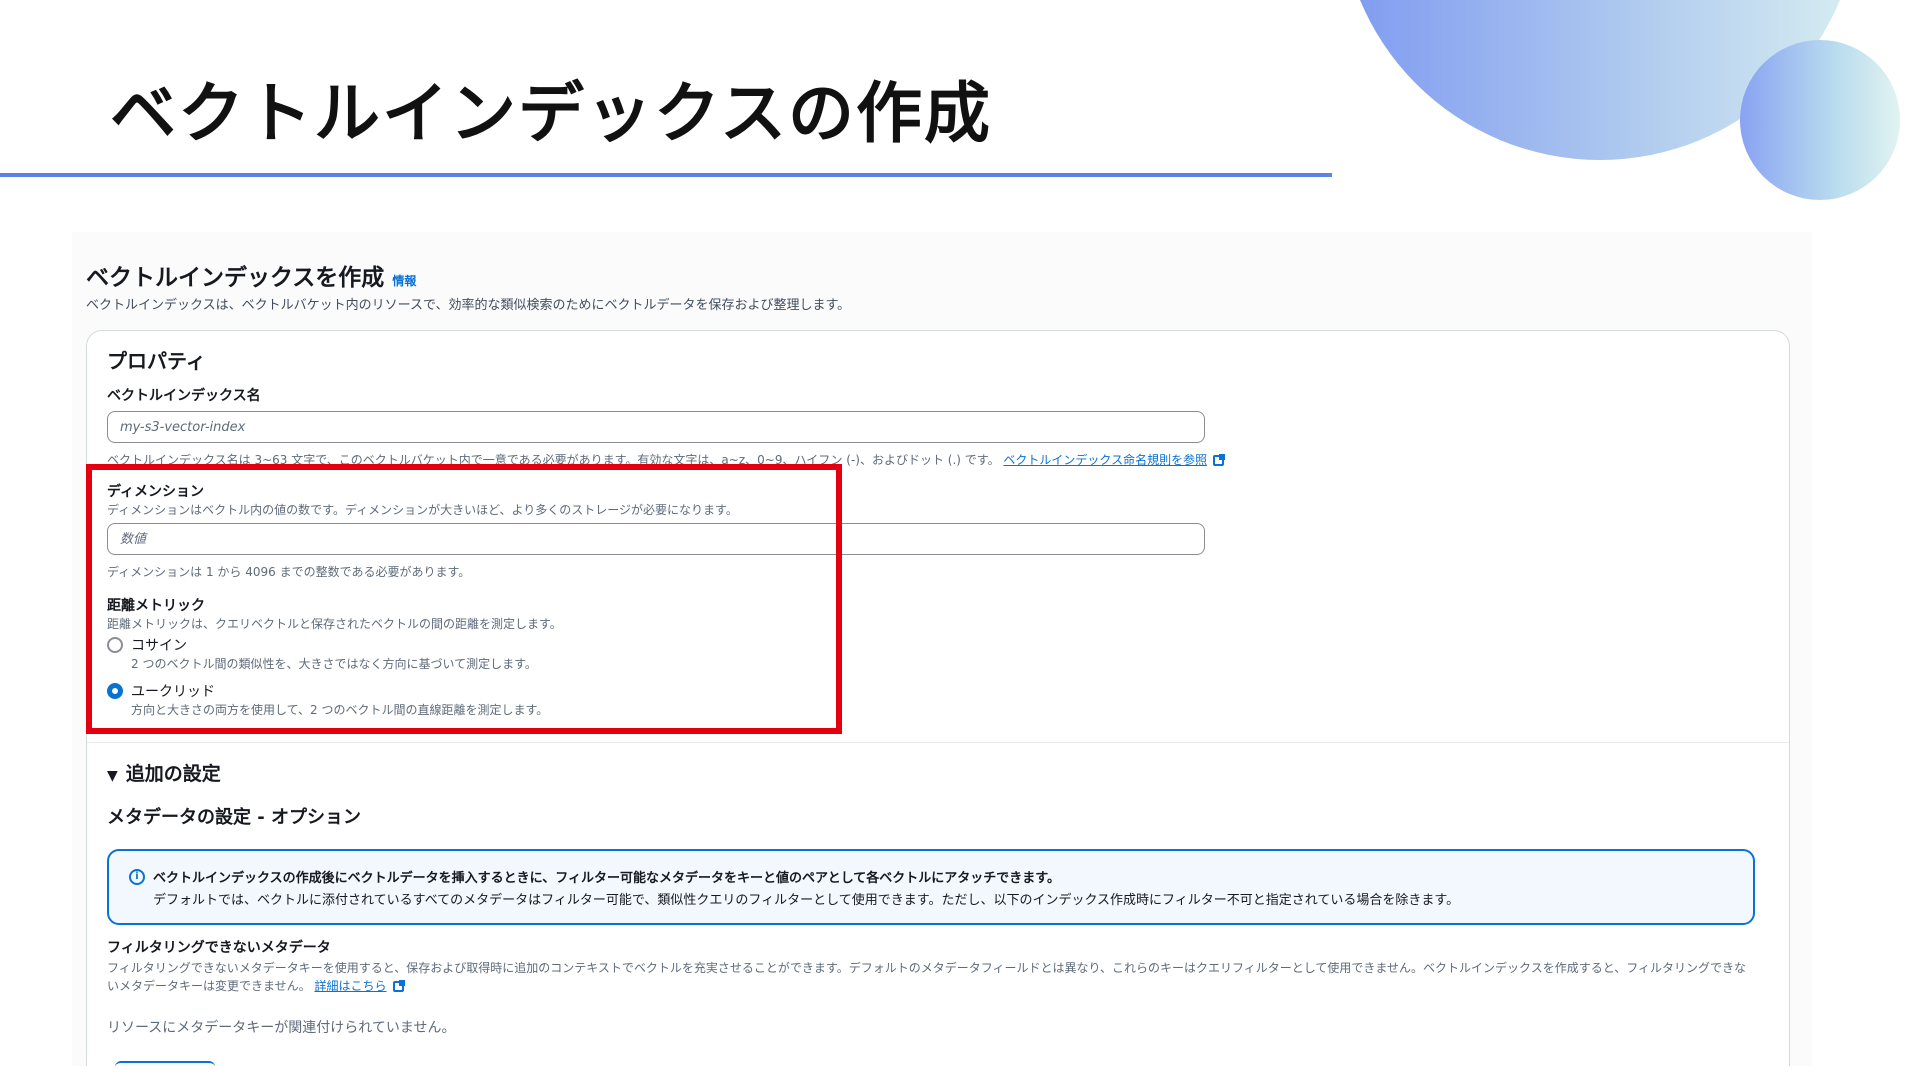 The image size is (1920, 1080). I want to click on naming-rules-link: ベクトルインデックス命名規則を参照, so click(1105, 460).